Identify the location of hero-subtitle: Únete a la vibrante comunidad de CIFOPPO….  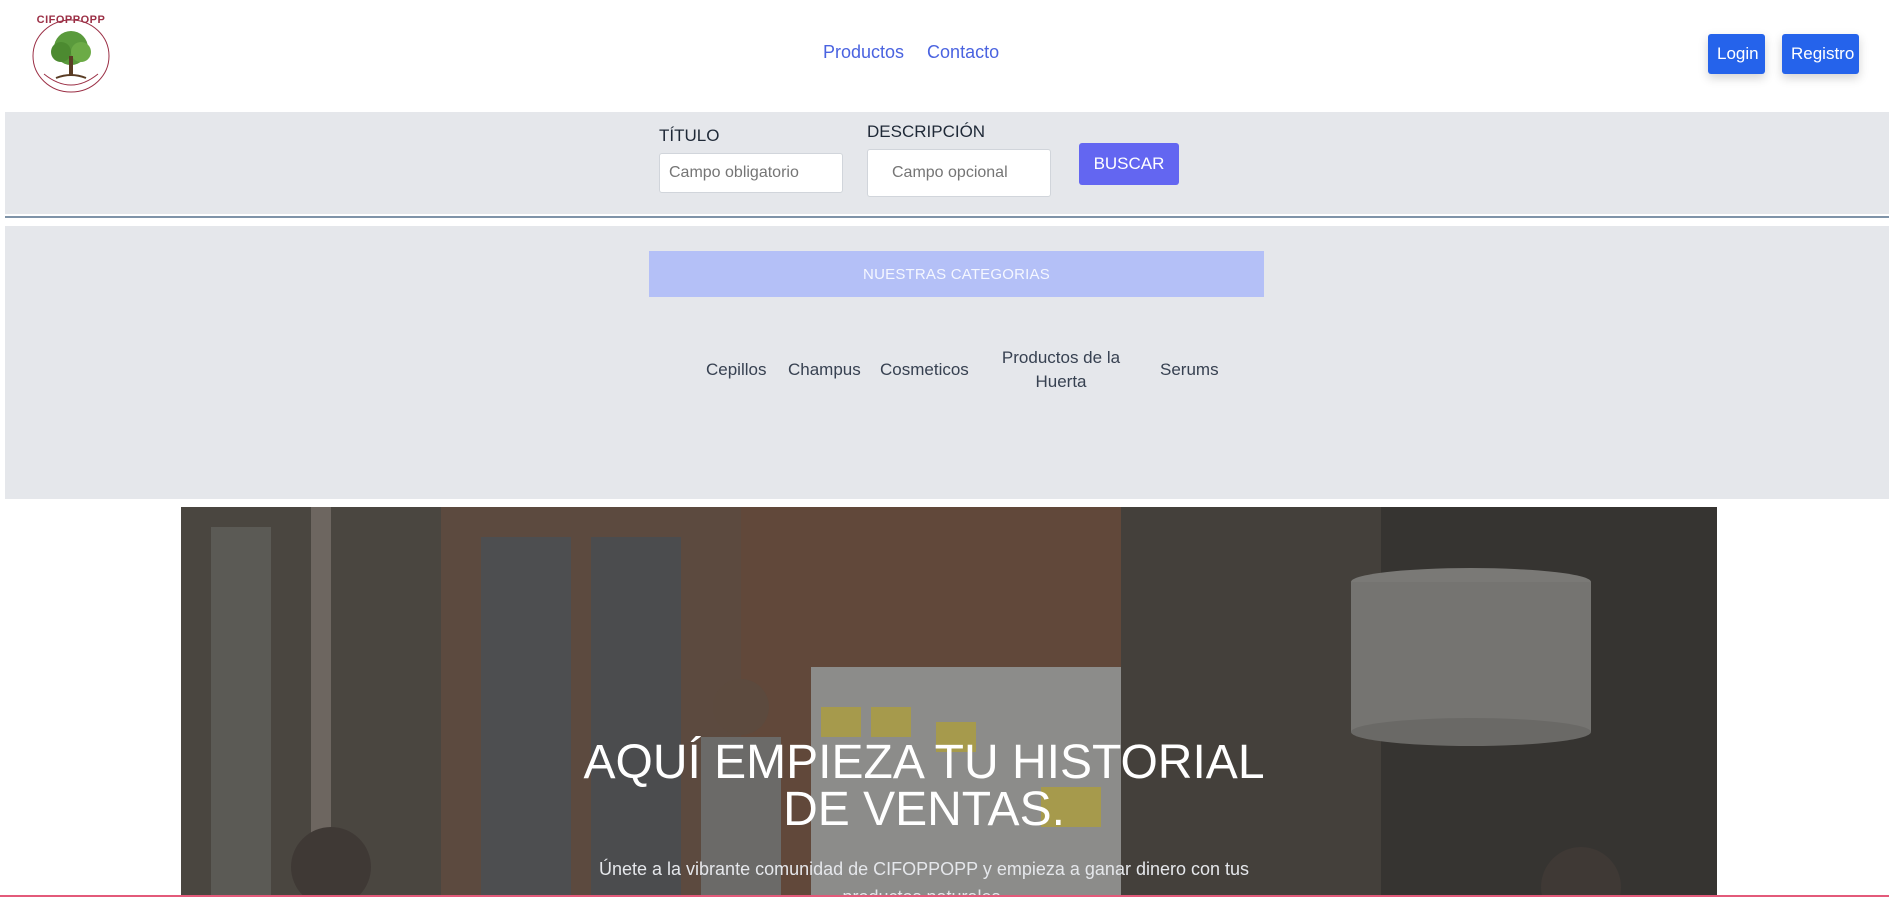
(924, 876).